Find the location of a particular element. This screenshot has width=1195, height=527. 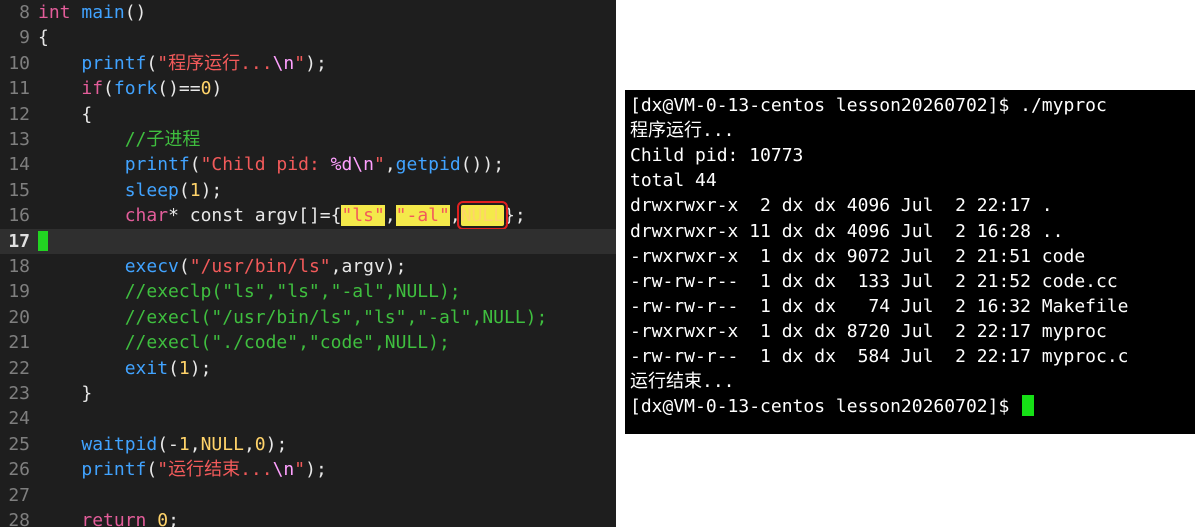

line-number: 20 is located at coordinates (19, 317).